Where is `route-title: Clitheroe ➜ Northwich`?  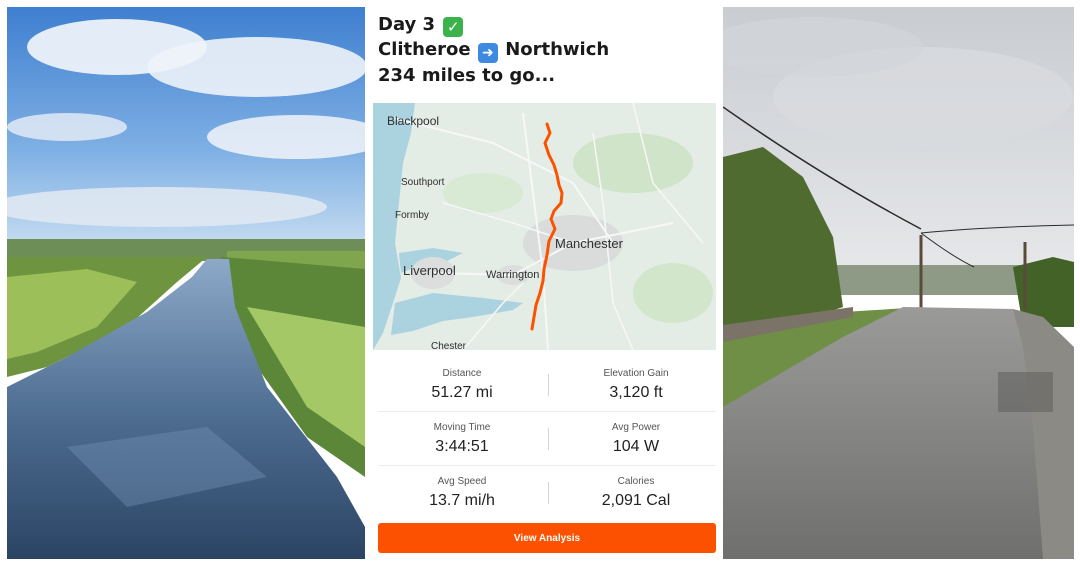 route-title: Clitheroe ➜ Northwich is located at coordinates (493, 51).